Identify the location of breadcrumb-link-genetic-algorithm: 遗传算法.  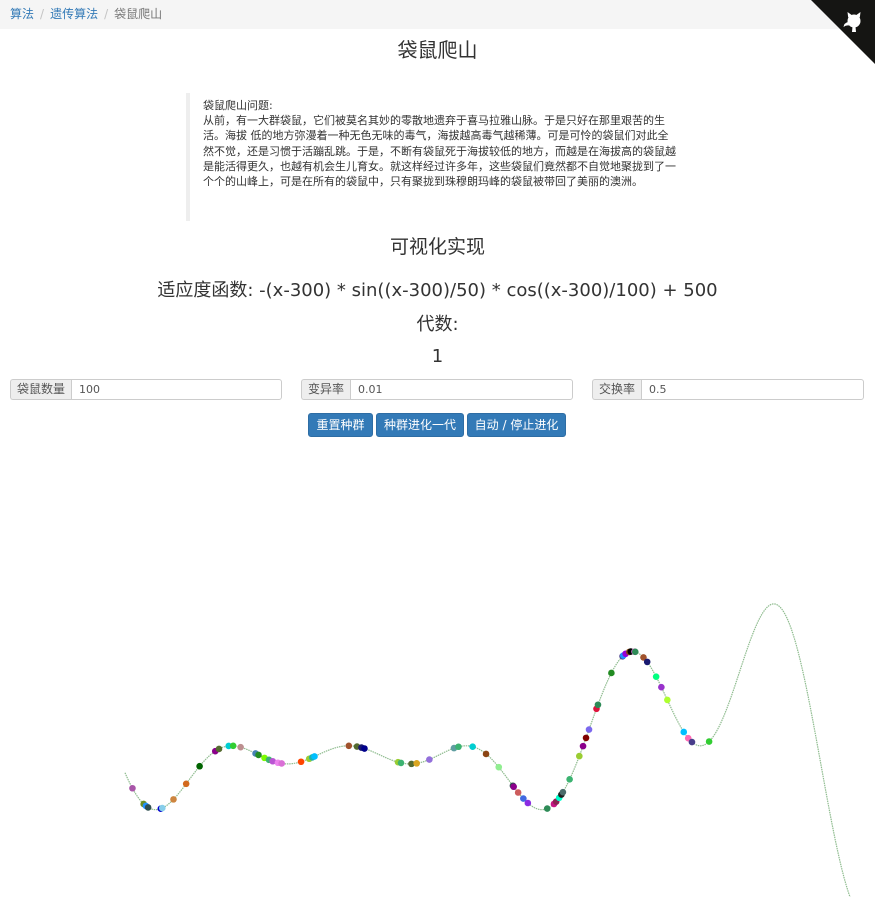
(74, 14).